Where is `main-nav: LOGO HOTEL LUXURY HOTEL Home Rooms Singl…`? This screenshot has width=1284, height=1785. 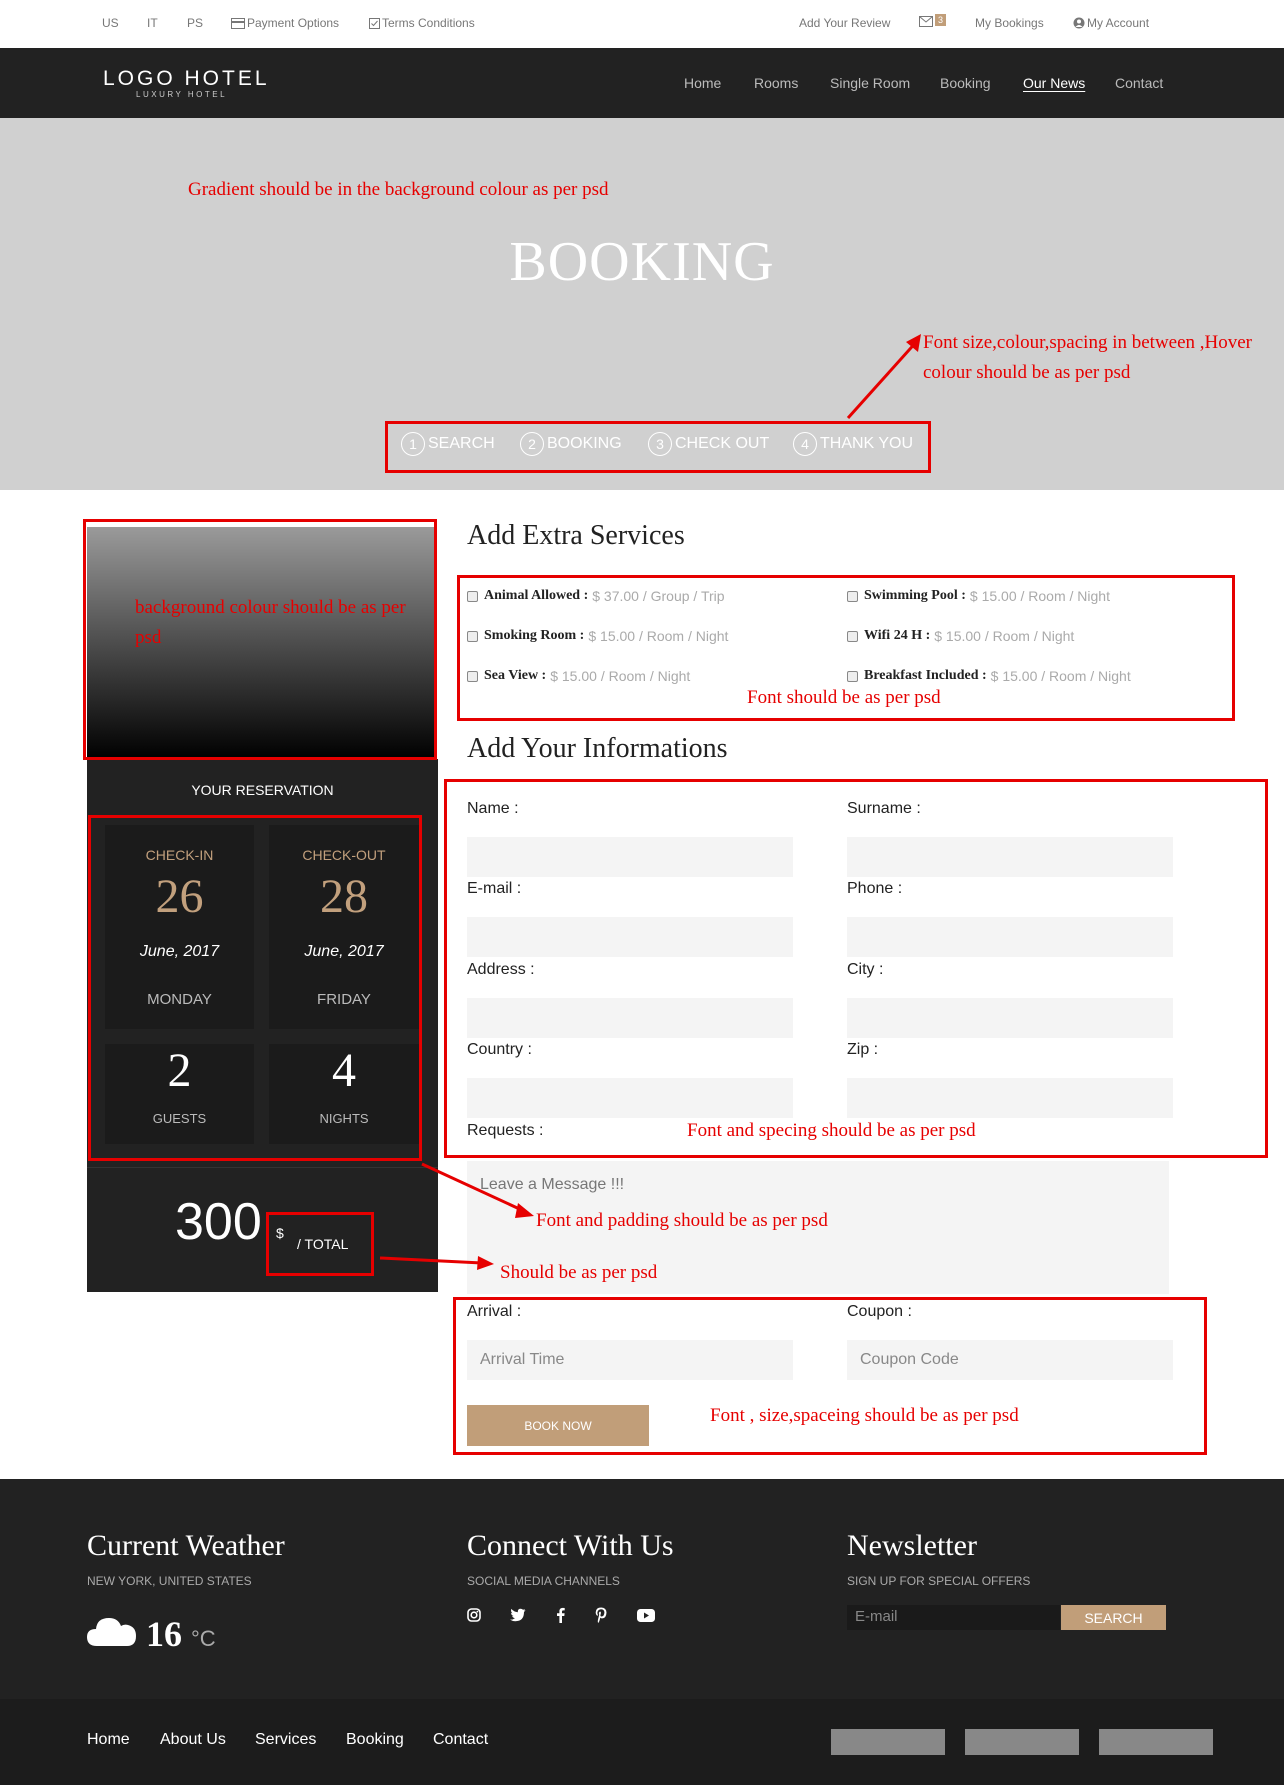
main-nav: LOGO HOTEL LUXURY HOTEL Home Rooms Singl… is located at coordinates (642, 83).